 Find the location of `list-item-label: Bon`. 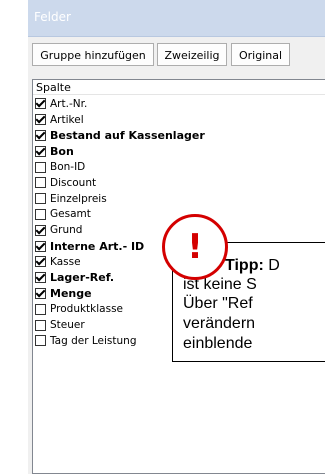

list-item-label: Bon is located at coordinates (62, 151).